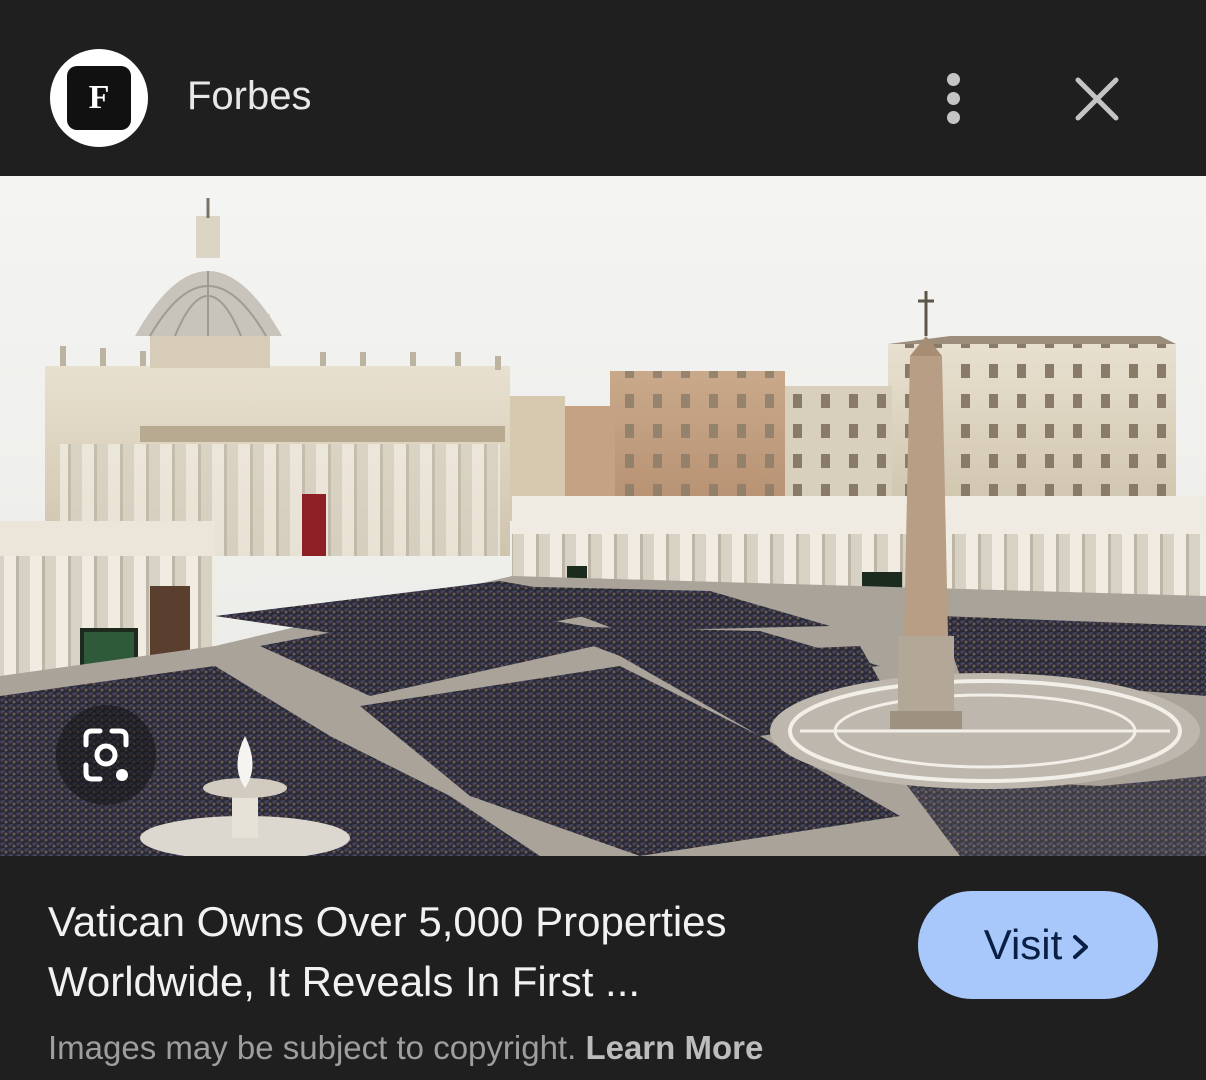 This screenshot has height=1080, width=1206. Describe the element at coordinates (1023, 944) in the screenshot. I see `visit-button-label: Visit` at that location.